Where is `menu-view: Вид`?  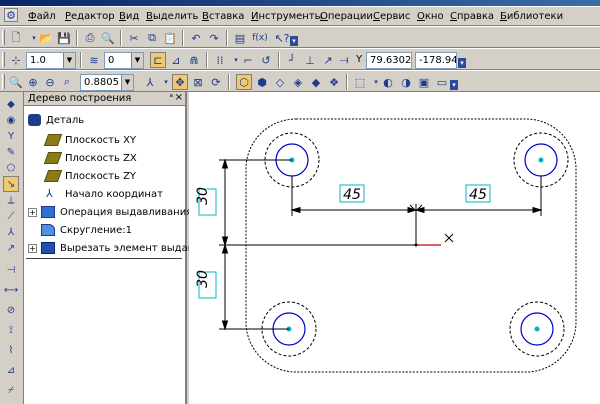 menu-view: Вид is located at coordinates (129, 16).